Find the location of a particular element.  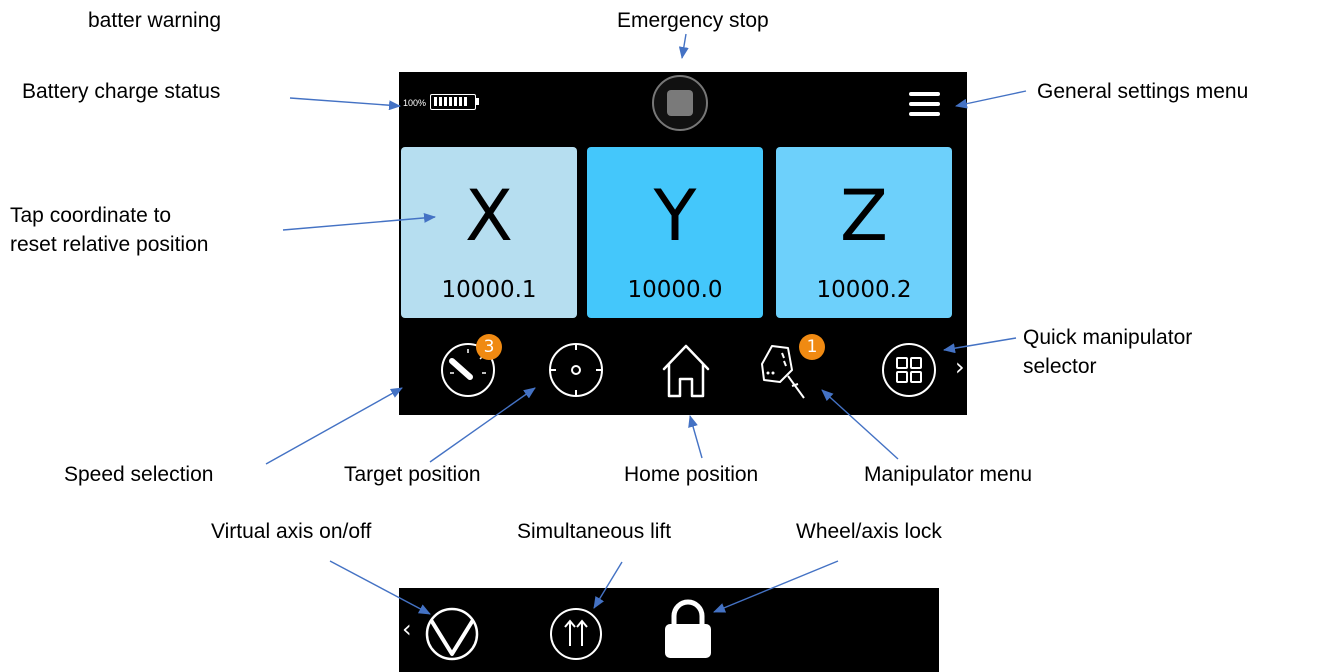

battery-tip is located at coordinates (477, 101).